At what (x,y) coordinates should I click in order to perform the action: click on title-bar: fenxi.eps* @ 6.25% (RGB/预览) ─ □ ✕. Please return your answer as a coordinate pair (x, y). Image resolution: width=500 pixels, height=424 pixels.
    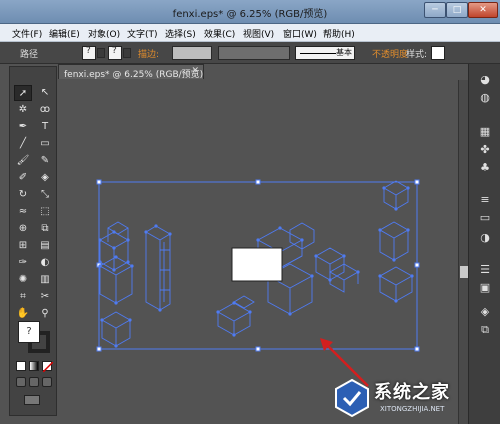
    Looking at the image, I should click on (250, 12).